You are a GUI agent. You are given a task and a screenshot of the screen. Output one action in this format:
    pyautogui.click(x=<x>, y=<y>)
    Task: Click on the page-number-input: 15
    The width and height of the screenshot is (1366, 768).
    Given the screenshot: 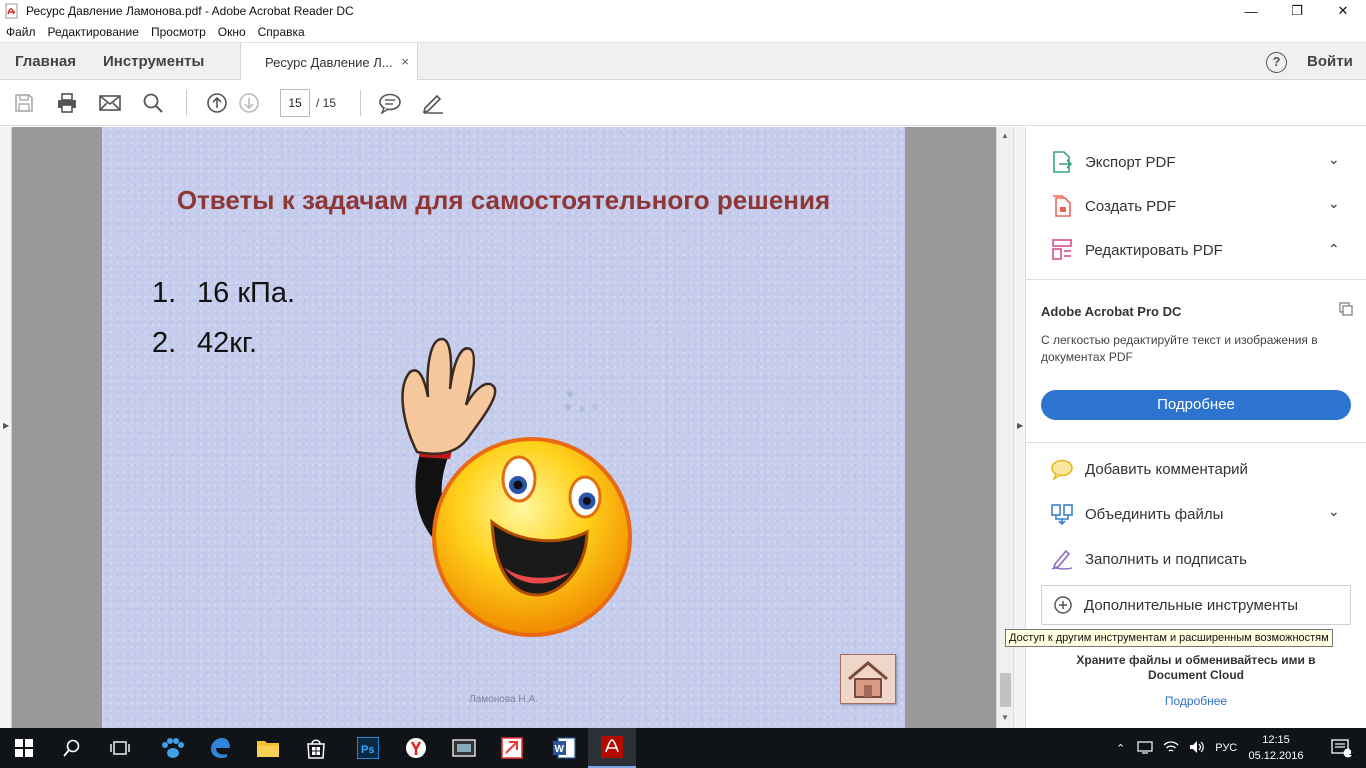 What is the action you would take?
    pyautogui.click(x=295, y=103)
    